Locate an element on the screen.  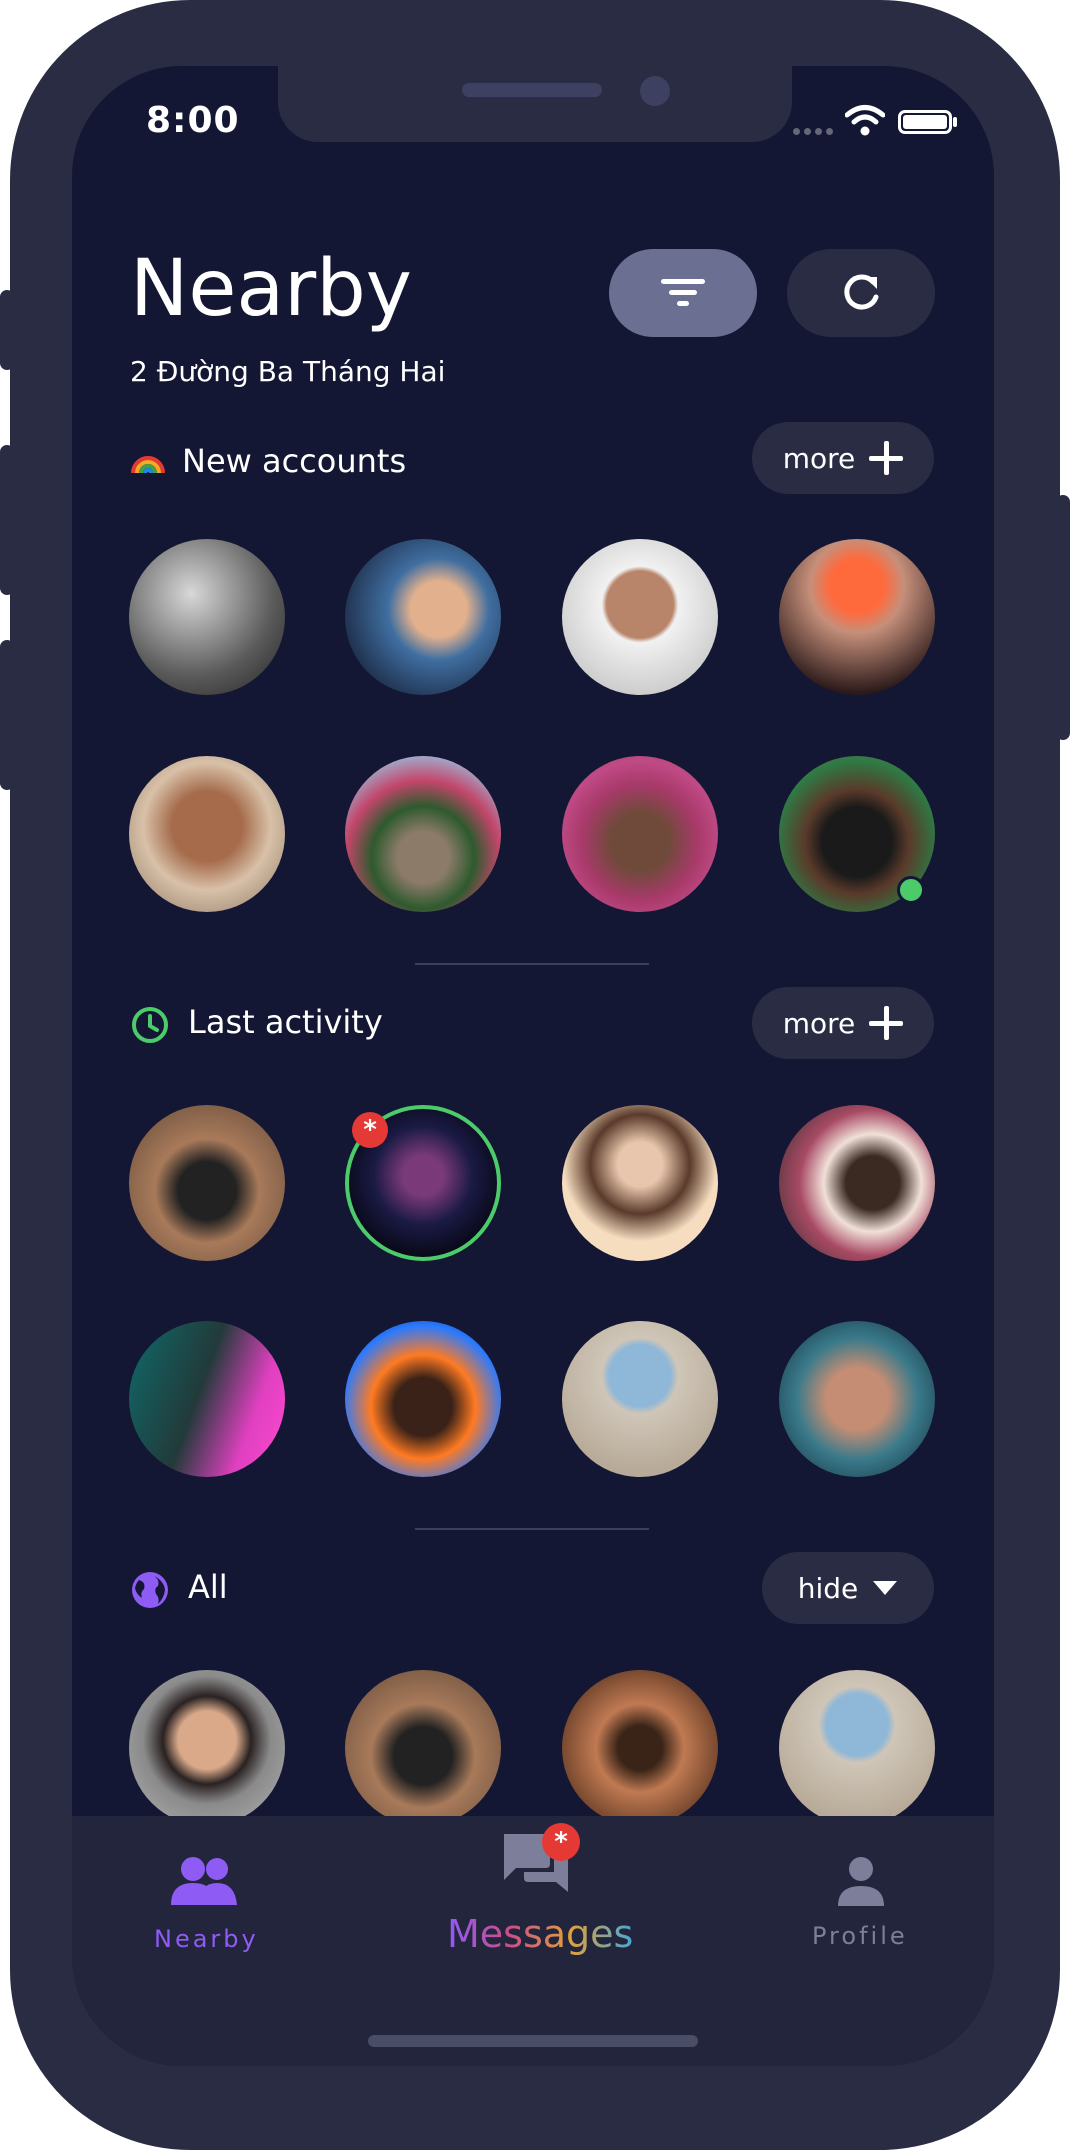
location-address: 2 Đường Ba Tháng Hai is located at coordinates (288, 371).